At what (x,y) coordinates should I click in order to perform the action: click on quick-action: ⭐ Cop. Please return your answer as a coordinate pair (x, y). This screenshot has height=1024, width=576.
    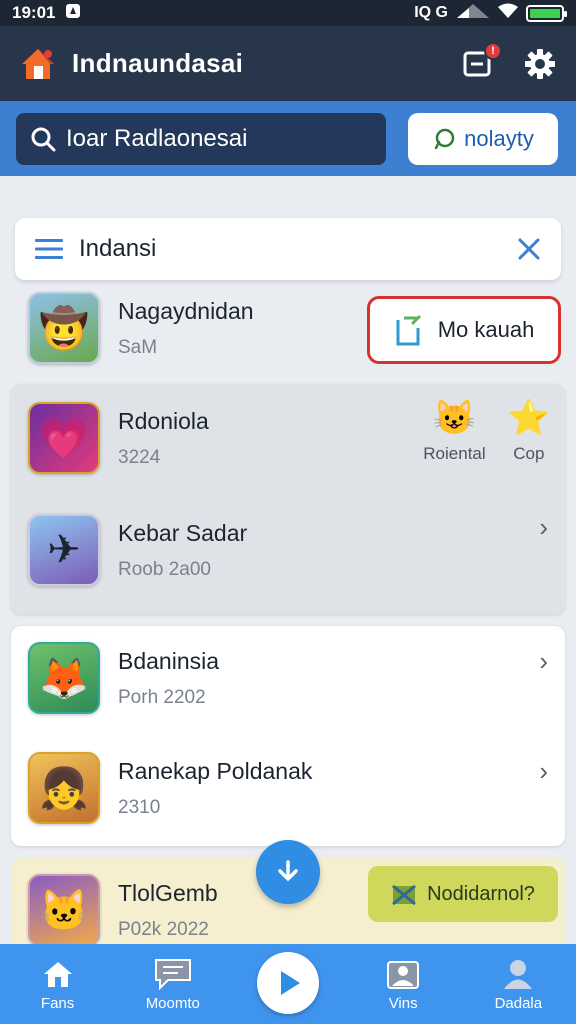
    Looking at the image, I should click on (529, 431).